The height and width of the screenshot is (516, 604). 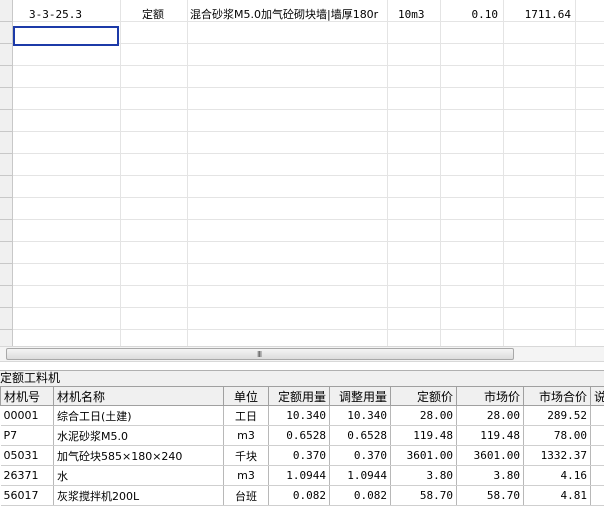 I want to click on quota-price: 28.00, so click(x=423, y=415).